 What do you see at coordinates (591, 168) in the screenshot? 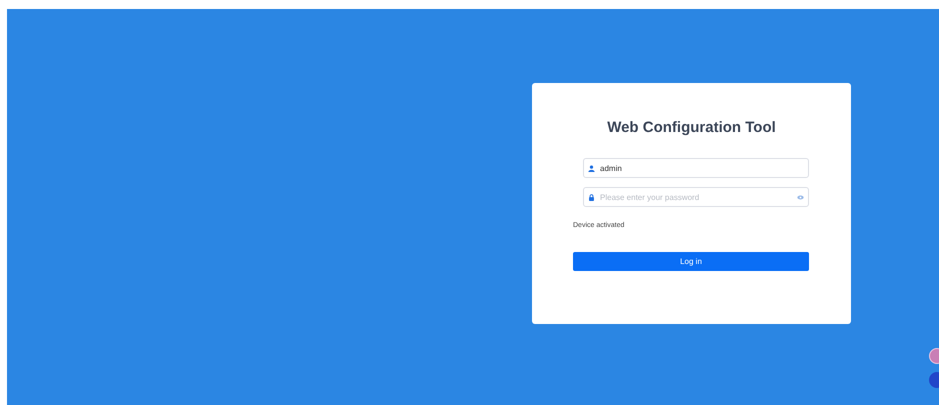
I see `user-icon` at bounding box center [591, 168].